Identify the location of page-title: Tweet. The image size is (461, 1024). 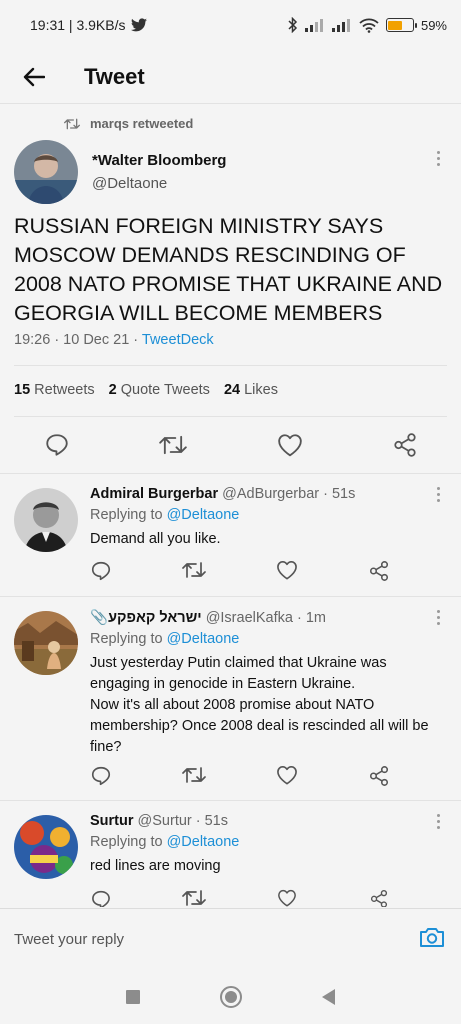
(114, 76).